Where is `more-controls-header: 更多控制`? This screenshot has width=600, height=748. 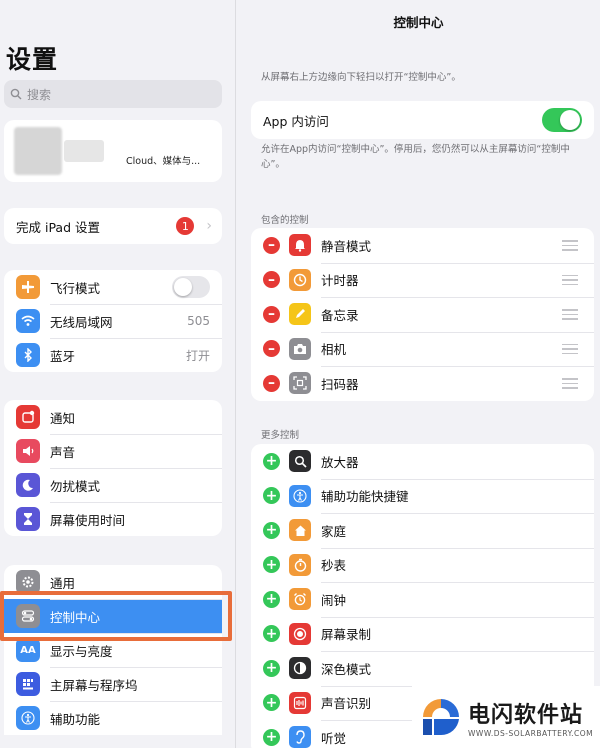
more-controls-header: 更多控制 is located at coordinates (280, 435).